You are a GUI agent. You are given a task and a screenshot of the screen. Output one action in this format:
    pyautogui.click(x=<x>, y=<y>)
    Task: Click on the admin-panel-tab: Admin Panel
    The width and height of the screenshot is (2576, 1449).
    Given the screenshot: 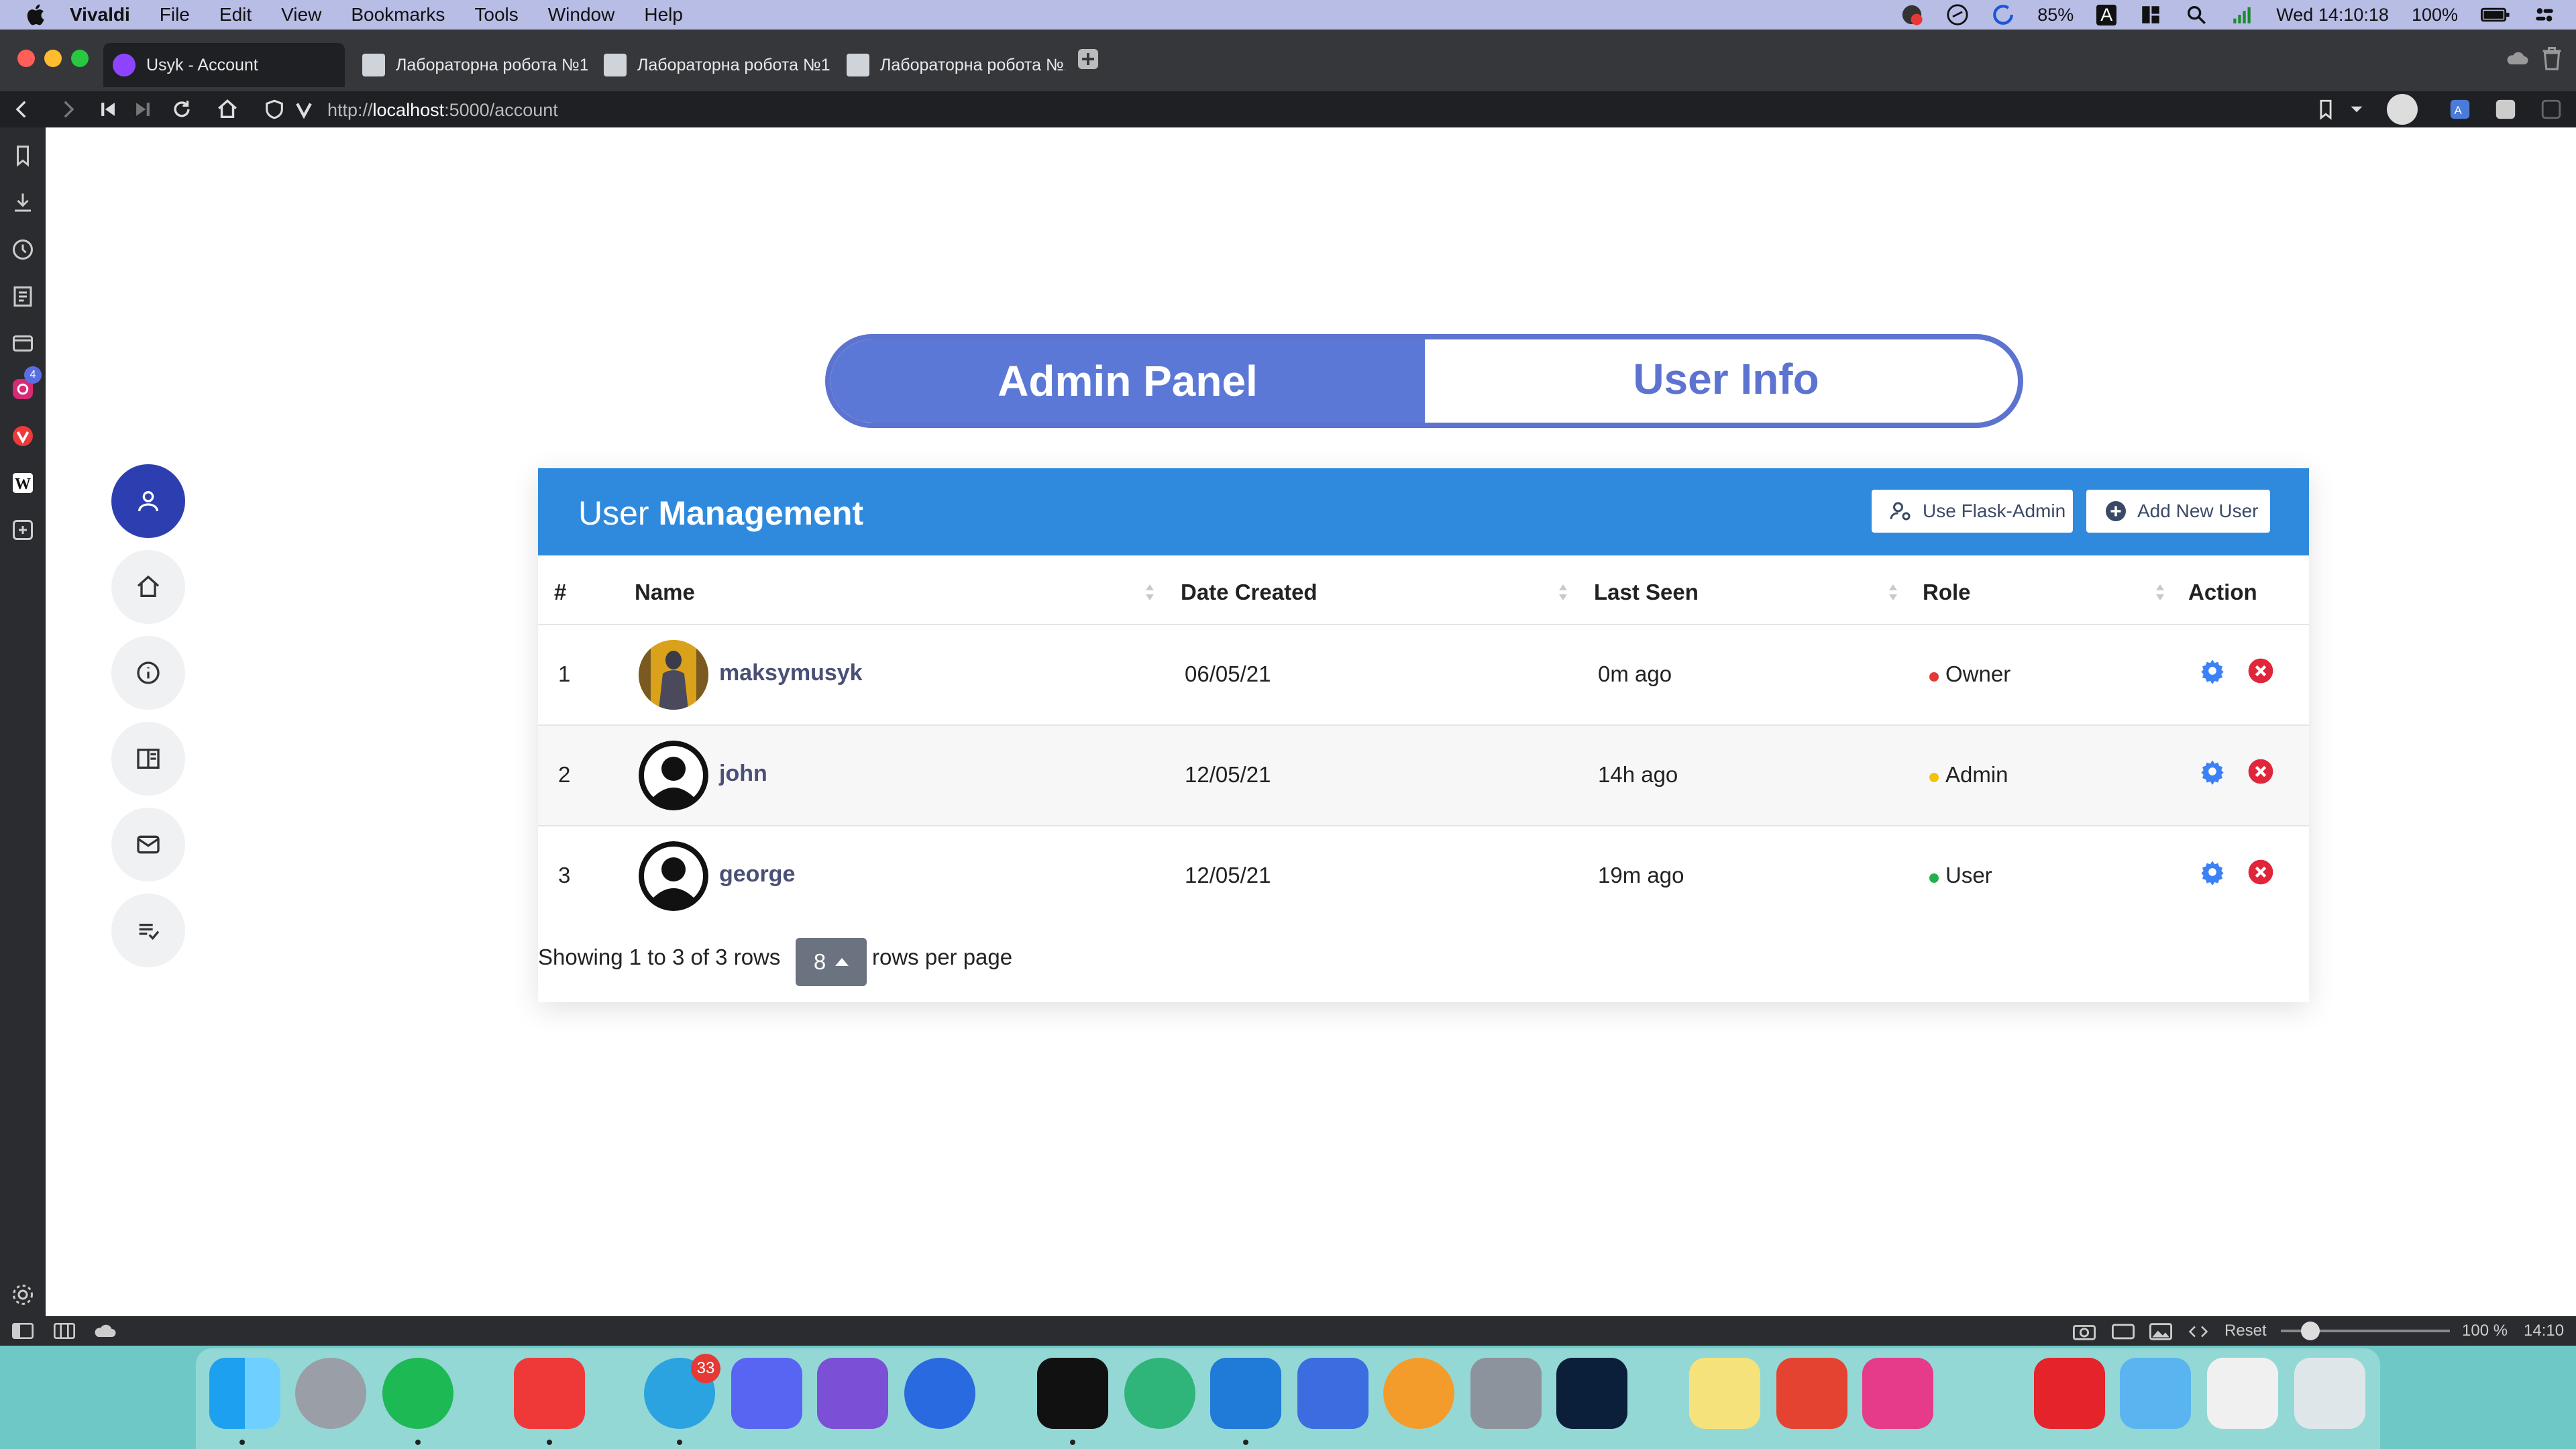 What is the action you would take?
    pyautogui.click(x=1127, y=381)
    